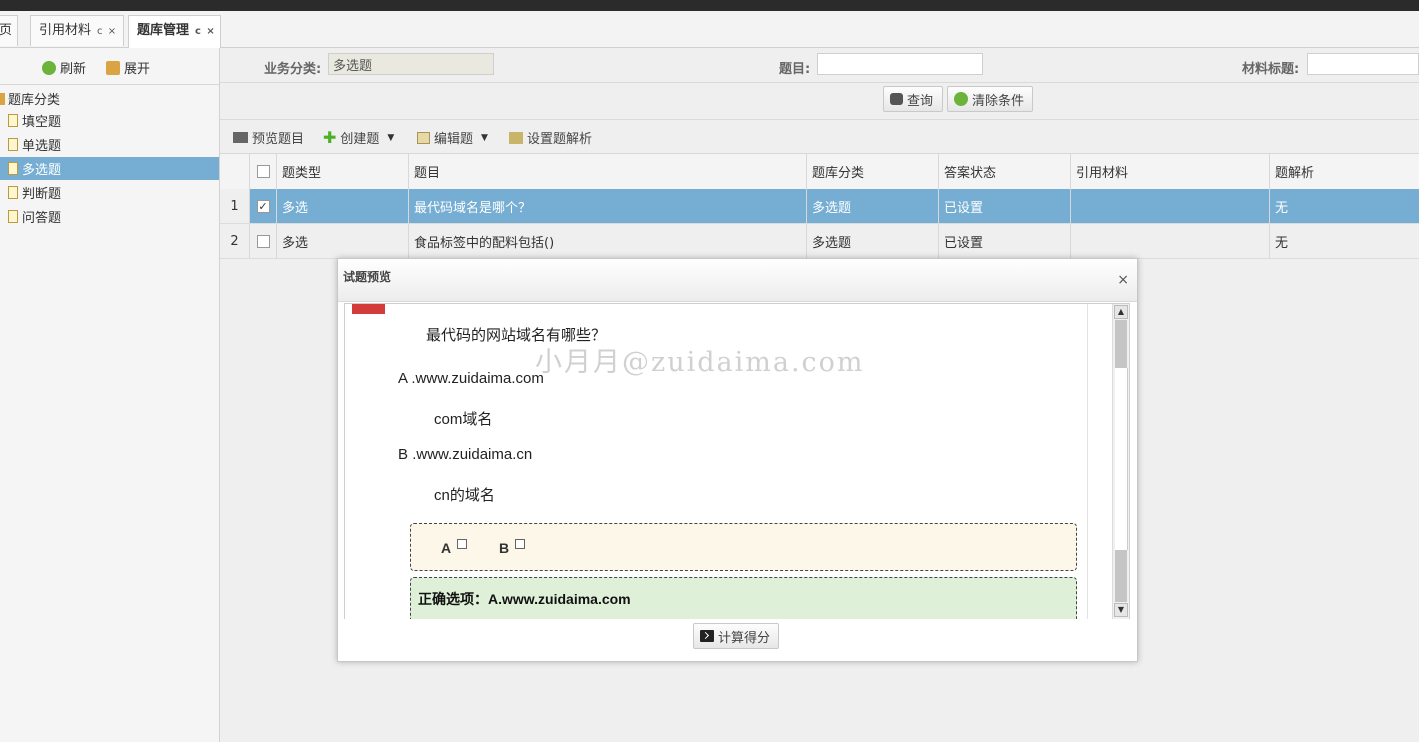 Image resolution: width=1419 pixels, height=742 pixels. I want to click on column-header: 引用材料, so click(1170, 171).